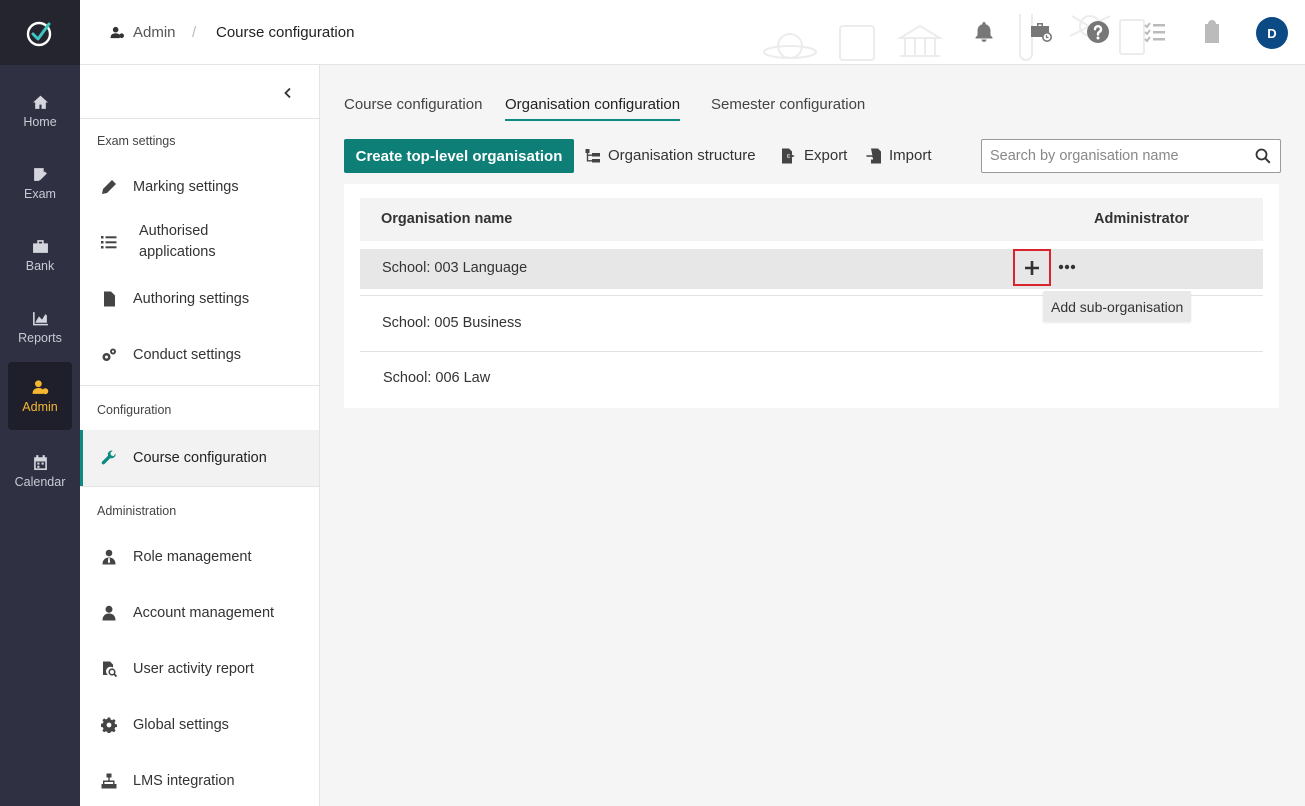  Describe the element at coordinates (134, 410) in the screenshot. I see `section-label-configuration: Configuration` at that location.